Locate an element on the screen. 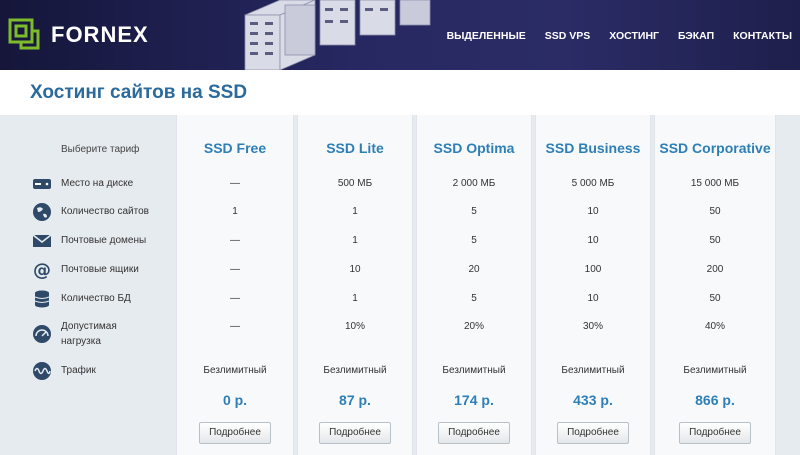 This screenshot has width=800, height=455. nav-contacts: КОНТАКТЫ is located at coordinates (762, 36).